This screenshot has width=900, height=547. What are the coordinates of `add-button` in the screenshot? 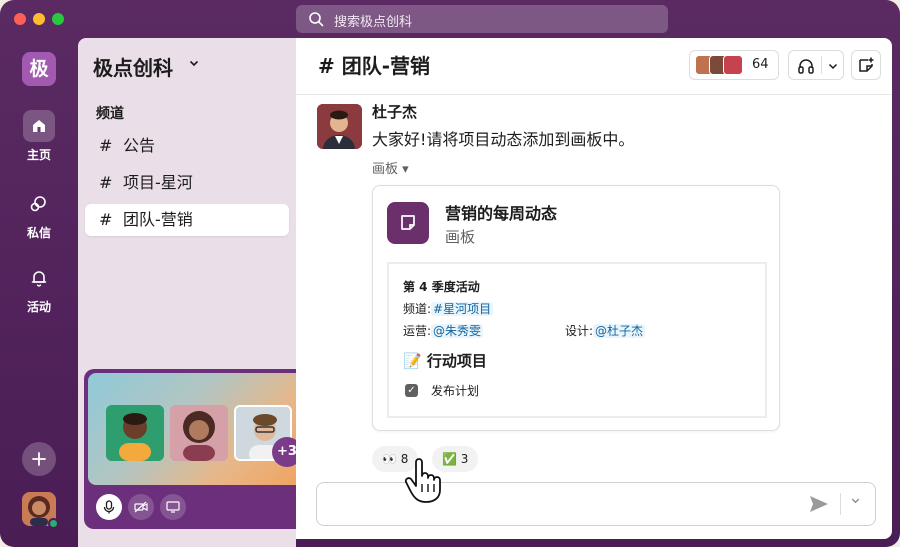 It's located at (39, 459).